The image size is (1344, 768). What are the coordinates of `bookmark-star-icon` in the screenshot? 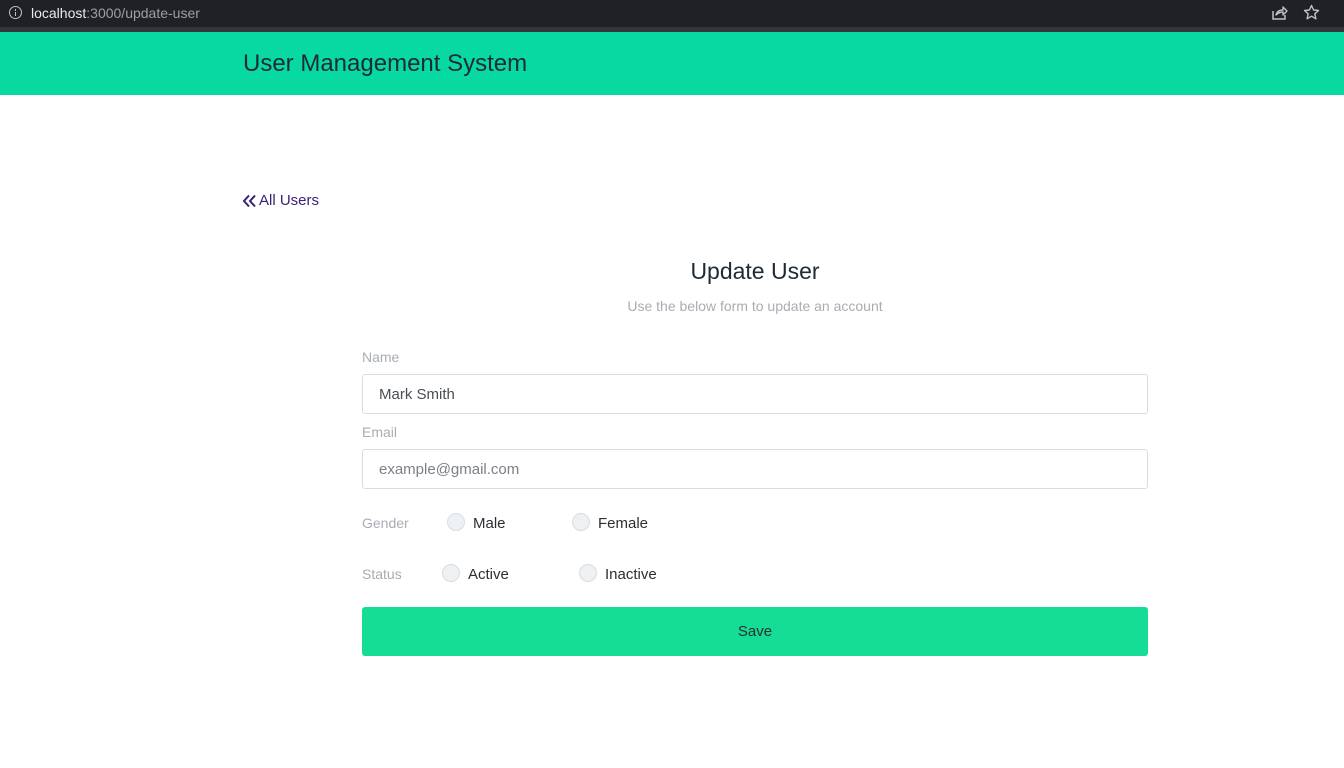 It's located at (1311, 12).